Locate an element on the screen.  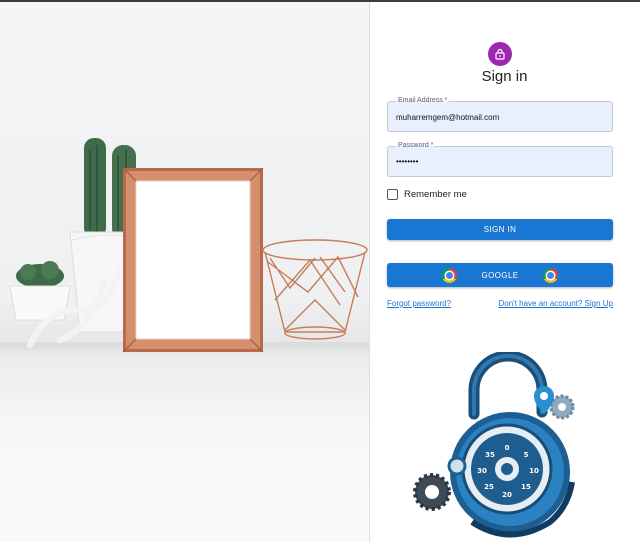
lock-icon is located at coordinates (500, 54).